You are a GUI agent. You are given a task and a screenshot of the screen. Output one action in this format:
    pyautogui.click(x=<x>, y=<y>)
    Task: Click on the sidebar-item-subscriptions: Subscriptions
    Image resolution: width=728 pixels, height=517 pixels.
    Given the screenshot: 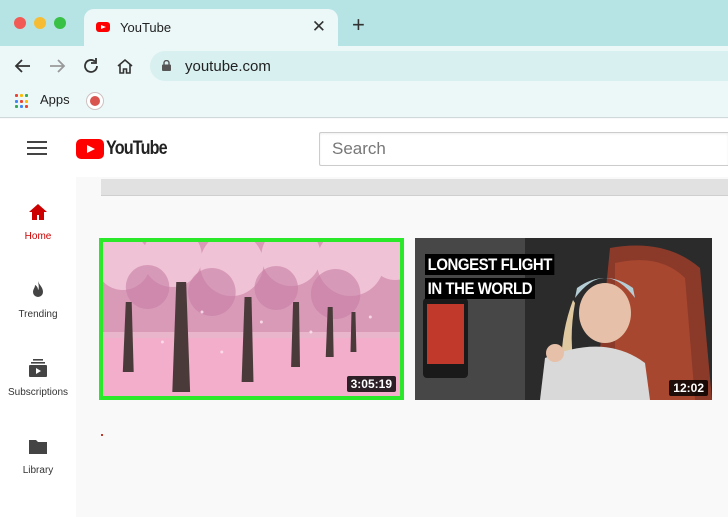 What is the action you would take?
    pyautogui.click(x=38, y=387)
    